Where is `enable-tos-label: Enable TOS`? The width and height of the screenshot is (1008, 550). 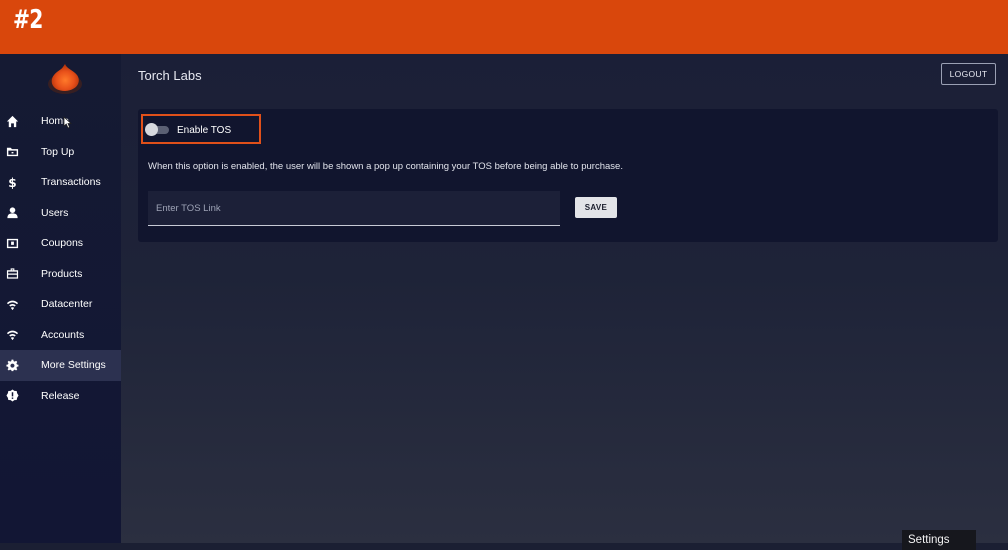
enable-tos-label: Enable TOS is located at coordinates (204, 130).